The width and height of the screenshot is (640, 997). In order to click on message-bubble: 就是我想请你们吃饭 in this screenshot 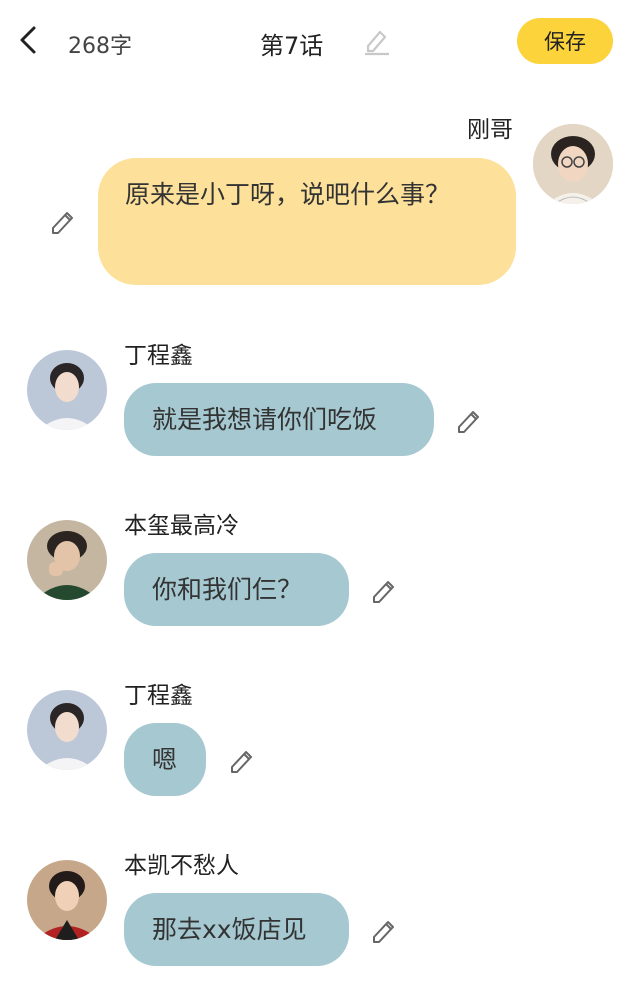, I will do `click(279, 419)`.